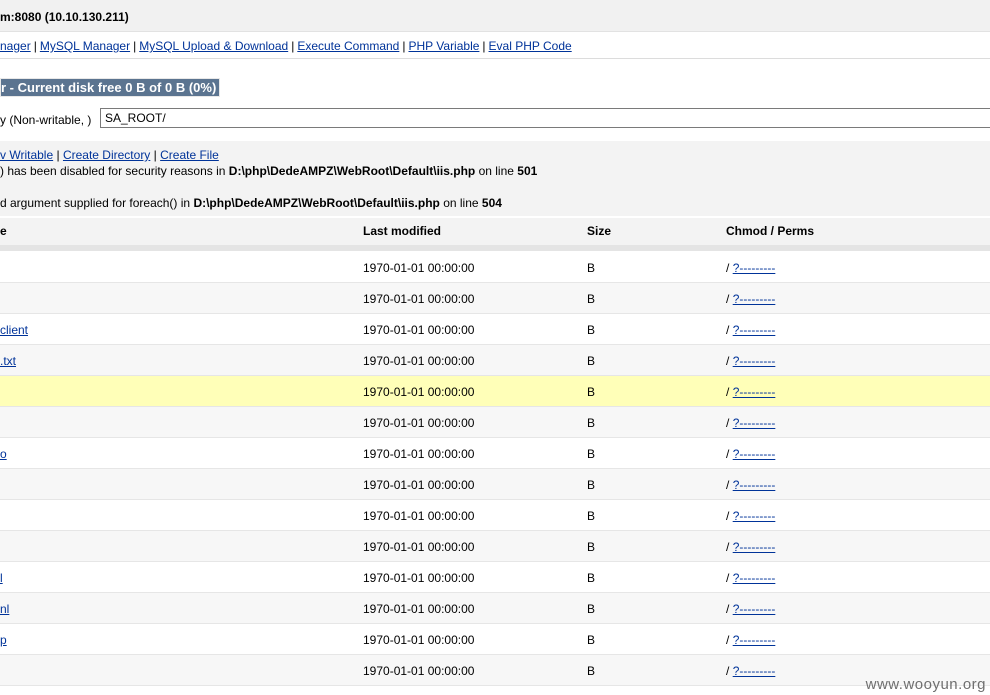  What do you see at coordinates (495, 453) in the screenshot?
I see `table-row: o 1970-01-01 00:00:00 B / ?---------` at bounding box center [495, 453].